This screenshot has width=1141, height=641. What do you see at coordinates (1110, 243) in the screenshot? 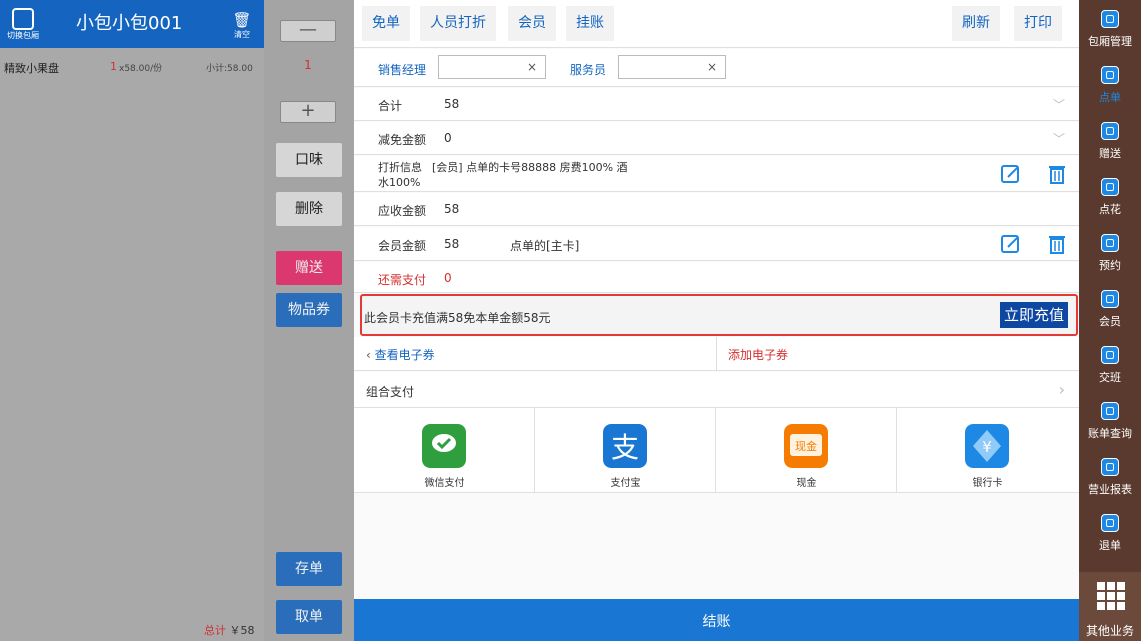
I see `reservation-icon` at bounding box center [1110, 243].